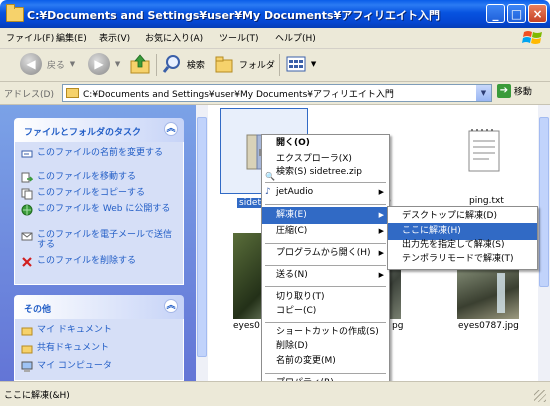  Describe the element at coordinates (325, 231) in the screenshot. I see `menu-item-compress: 圧縮(C) ▶` at that location.